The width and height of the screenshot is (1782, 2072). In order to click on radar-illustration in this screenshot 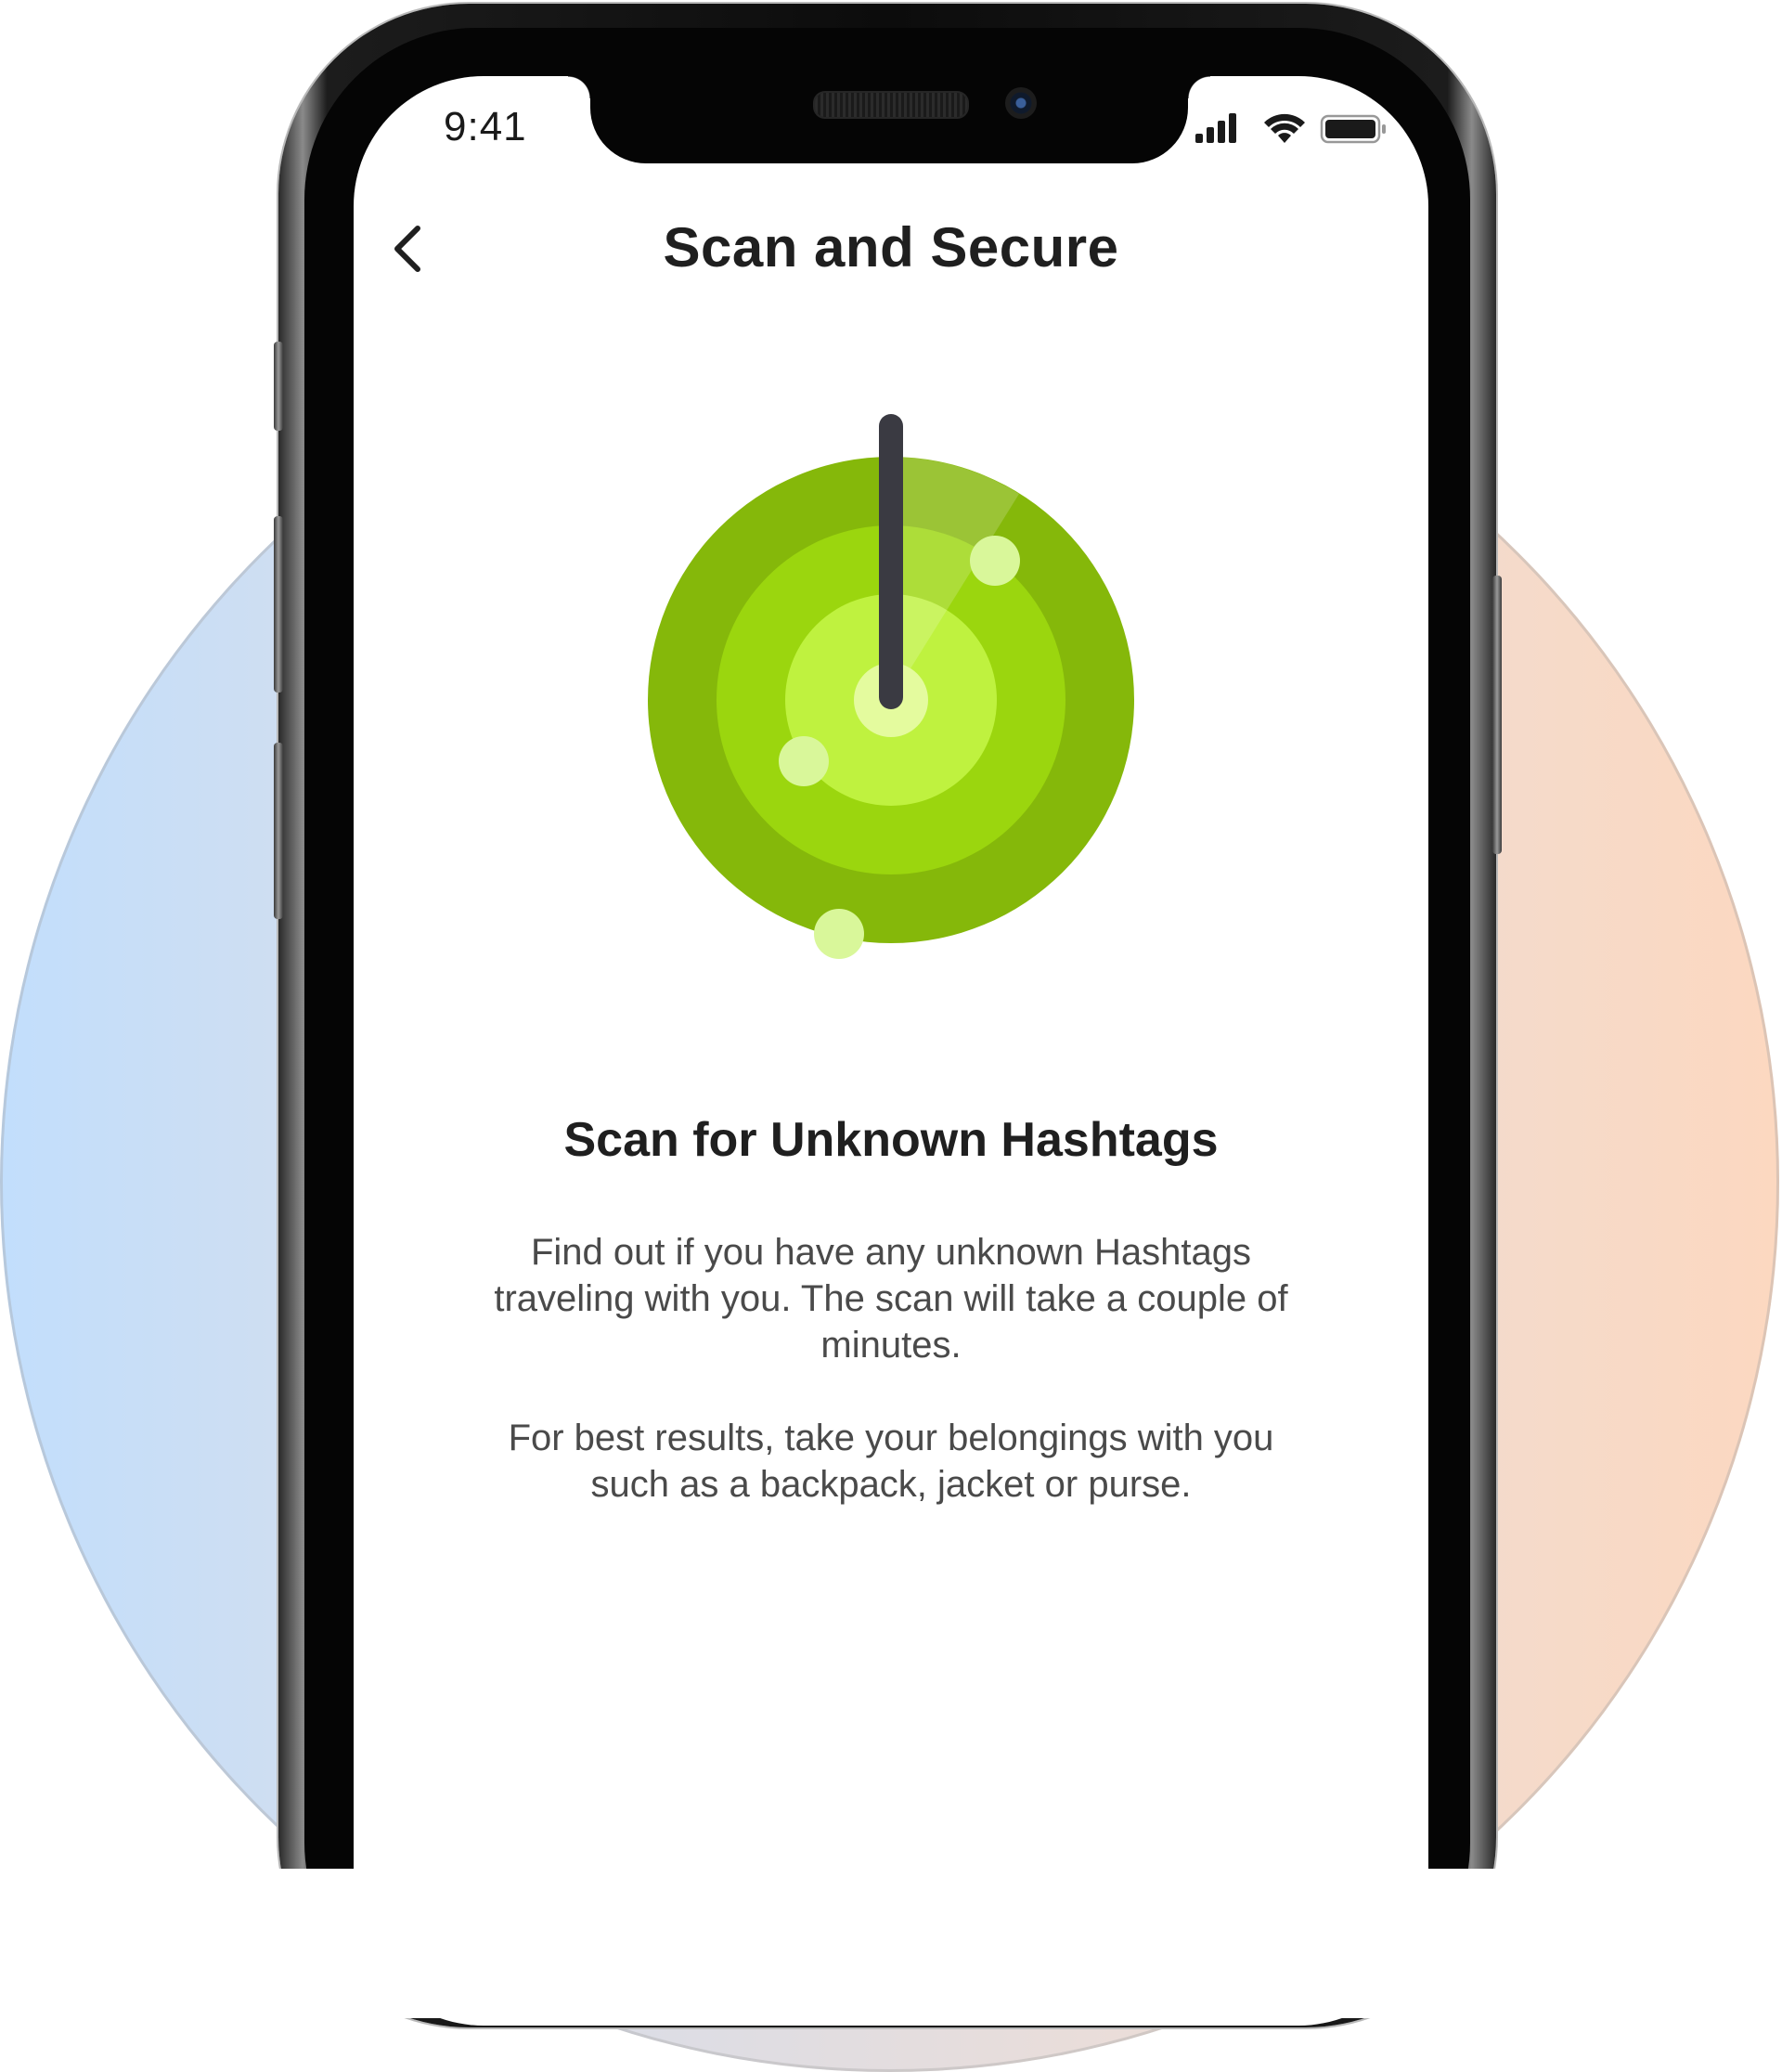, I will do `click(891, 682)`.